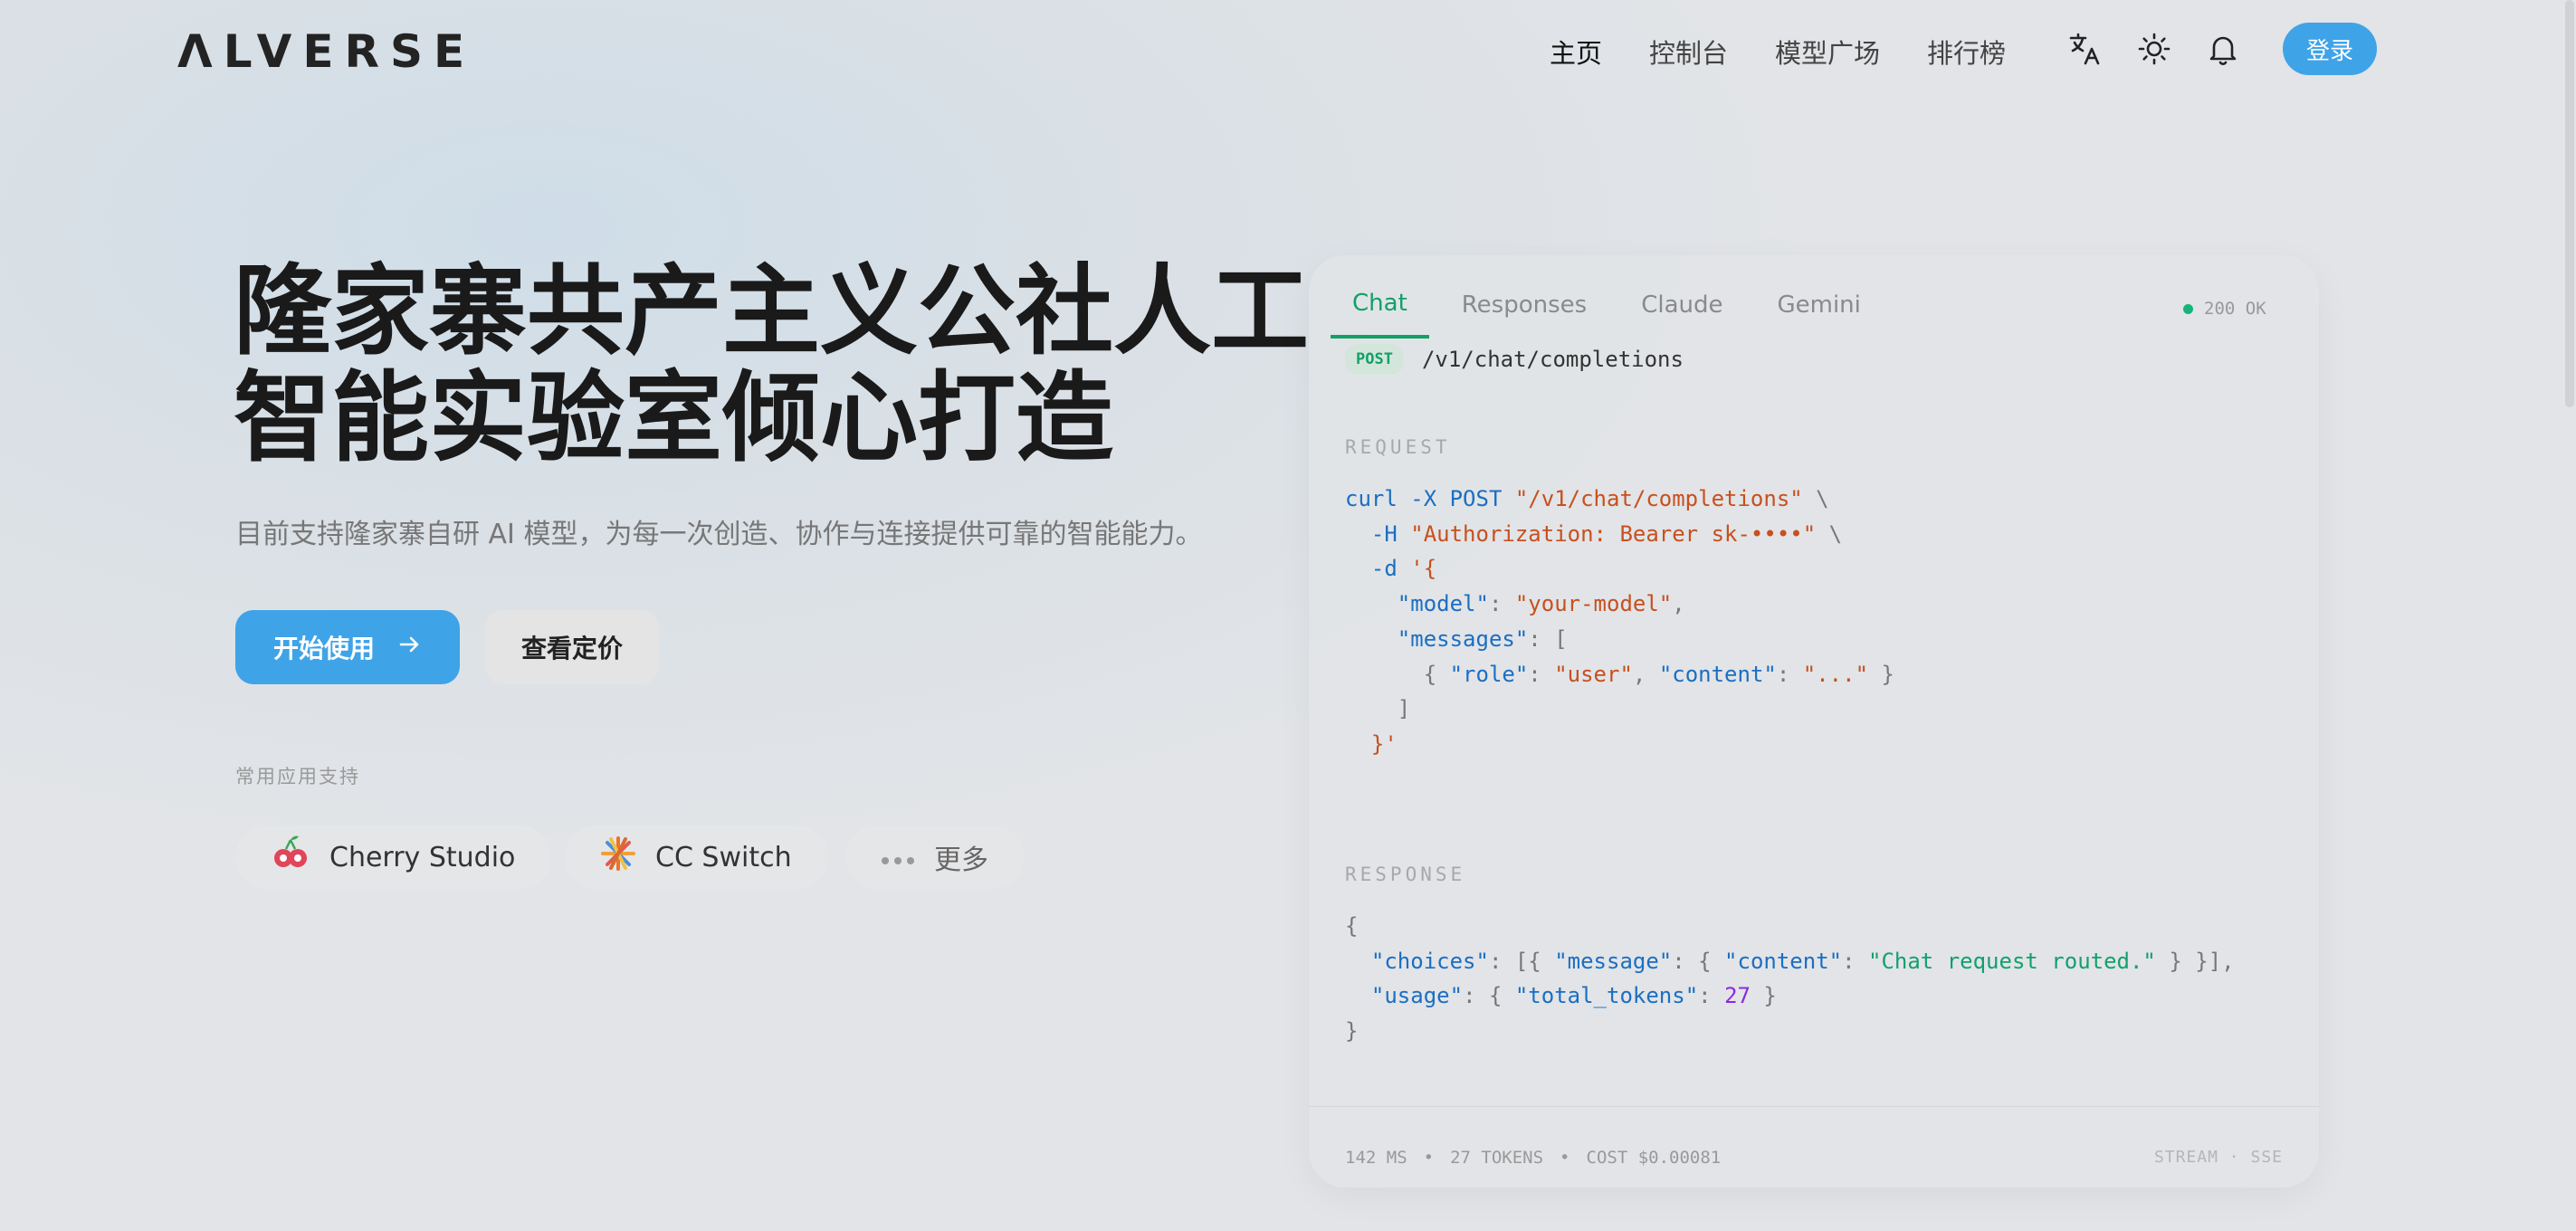 The height and width of the screenshot is (1231, 2576). Describe the element at coordinates (674, 418) in the screenshot. I see `hero-title-line-2: 智能实验室倾心打造` at that location.